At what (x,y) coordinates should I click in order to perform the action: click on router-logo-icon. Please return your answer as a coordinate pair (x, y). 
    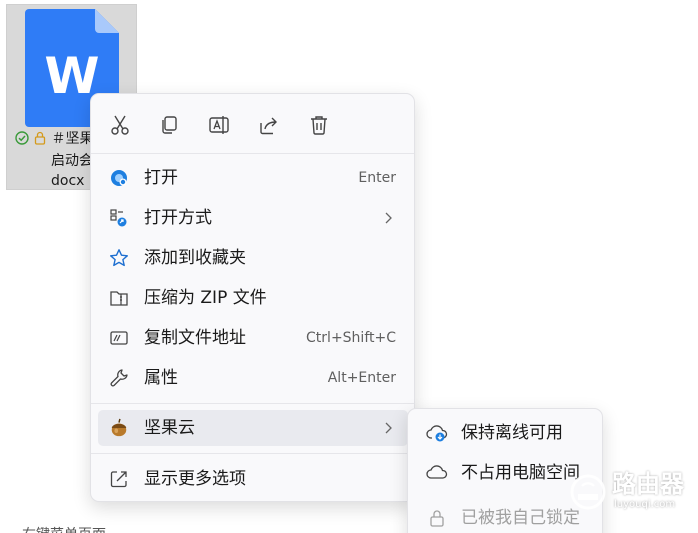
    Looking at the image, I should click on (588, 492).